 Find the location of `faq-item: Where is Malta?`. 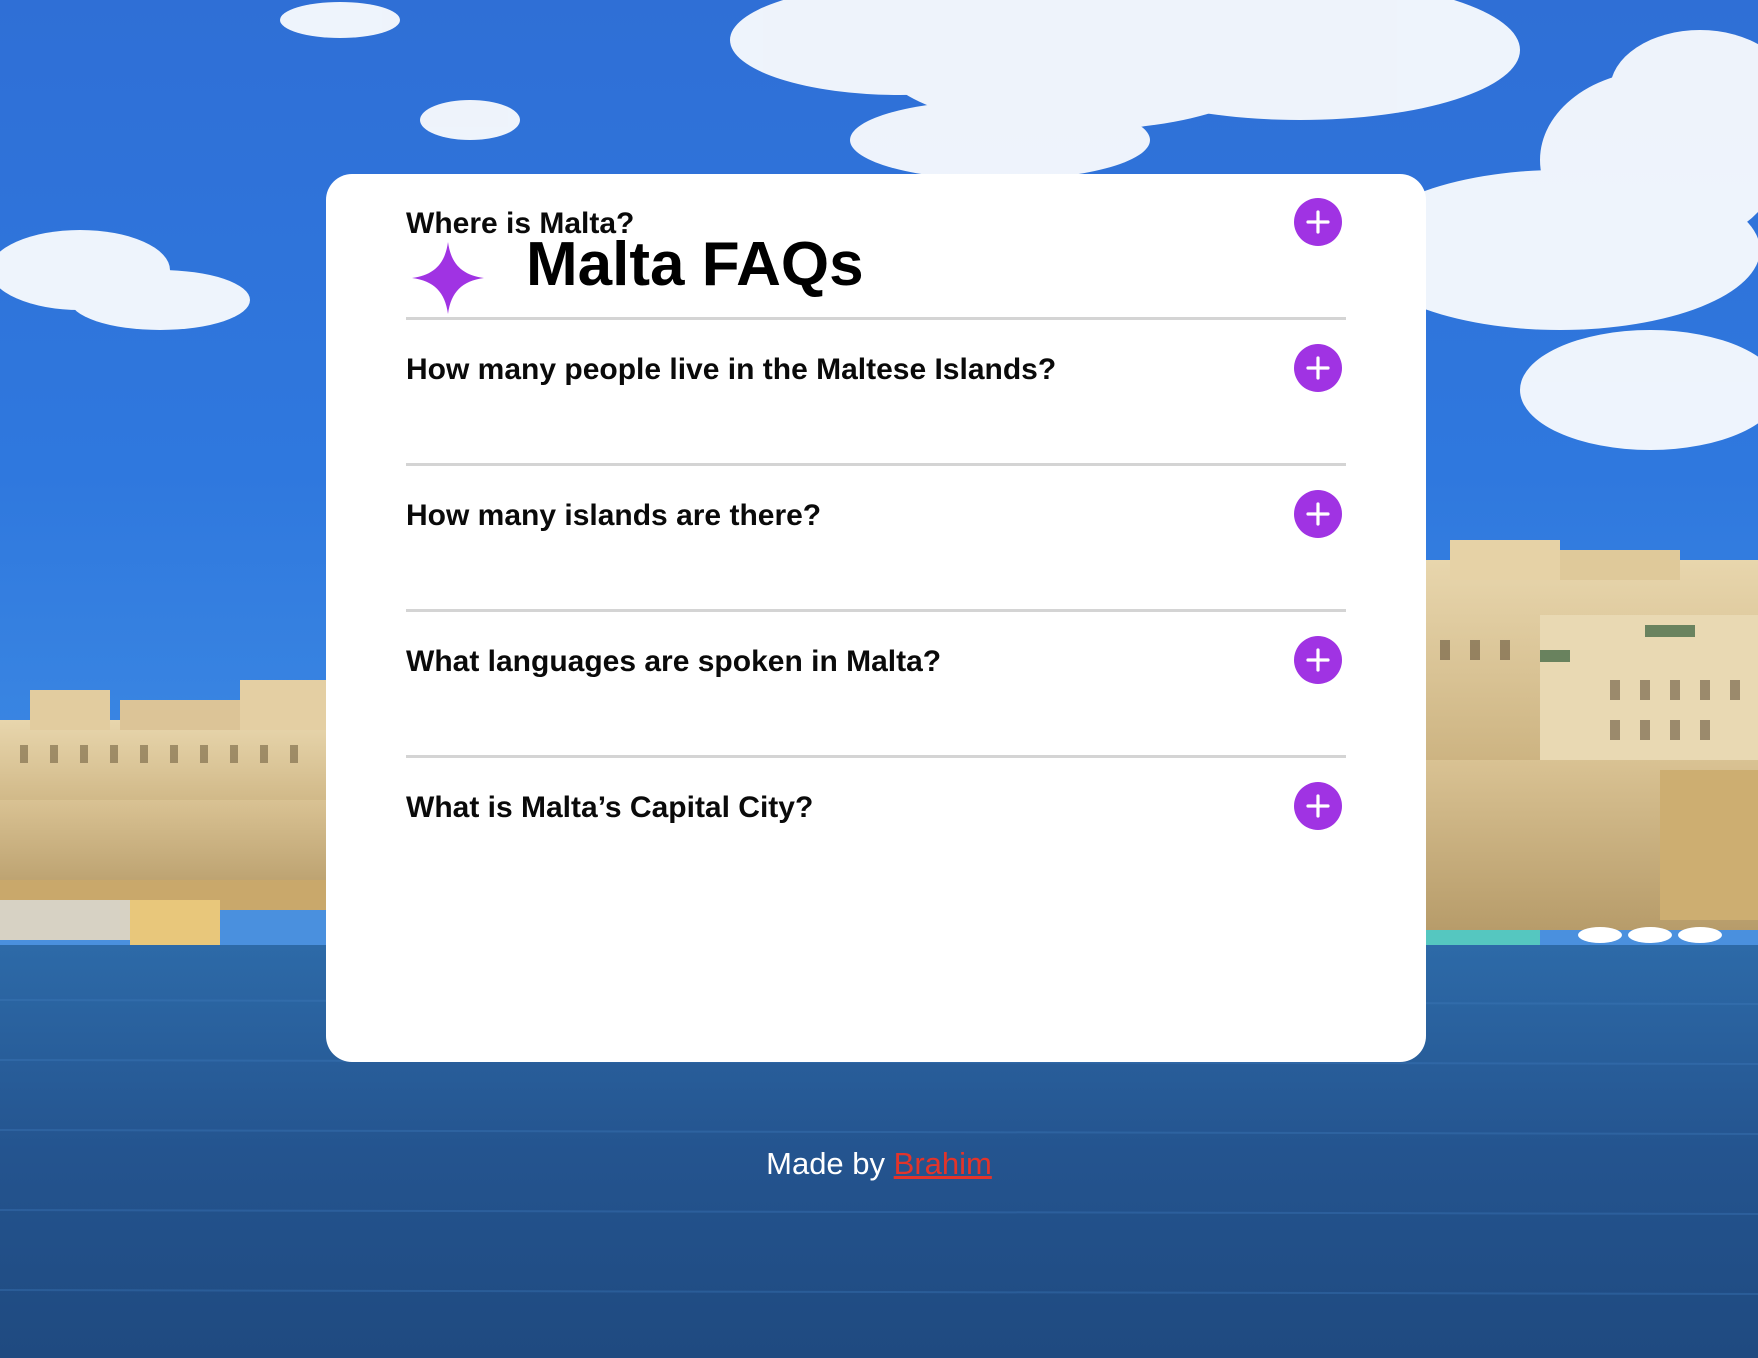

faq-item: Where is Malta? is located at coordinates (876, 247).